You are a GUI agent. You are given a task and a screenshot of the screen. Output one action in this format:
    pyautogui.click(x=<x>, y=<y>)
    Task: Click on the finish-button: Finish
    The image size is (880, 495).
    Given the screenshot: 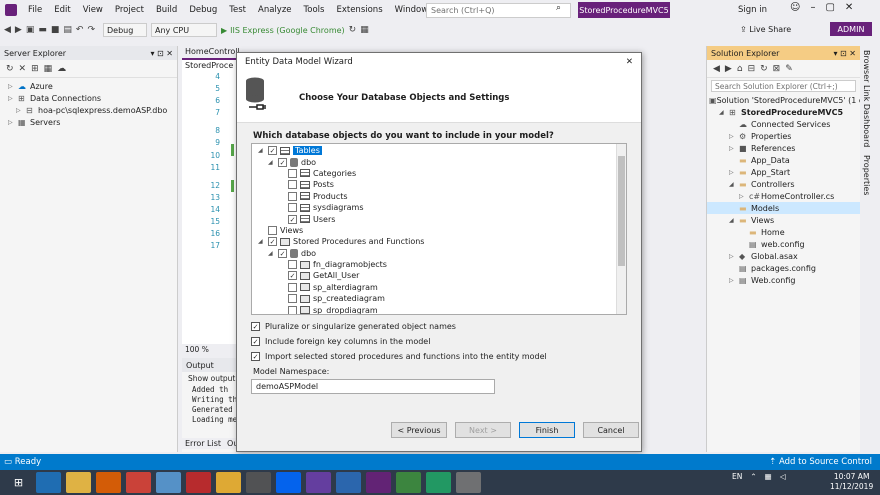 What is the action you would take?
    pyautogui.click(x=547, y=430)
    